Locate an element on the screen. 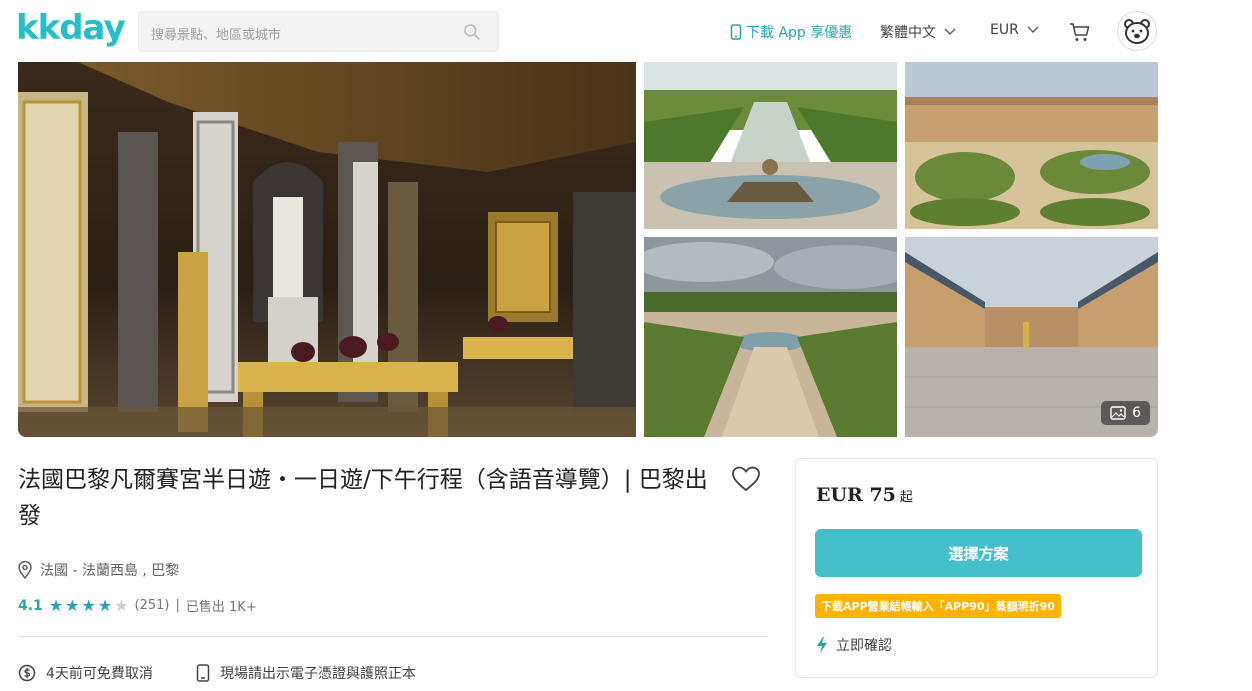 Image resolution: width=1252 pixels, height=691 pixels. location-info: 法國 - 法蘭西島 , 巴黎 is located at coordinates (98, 570).